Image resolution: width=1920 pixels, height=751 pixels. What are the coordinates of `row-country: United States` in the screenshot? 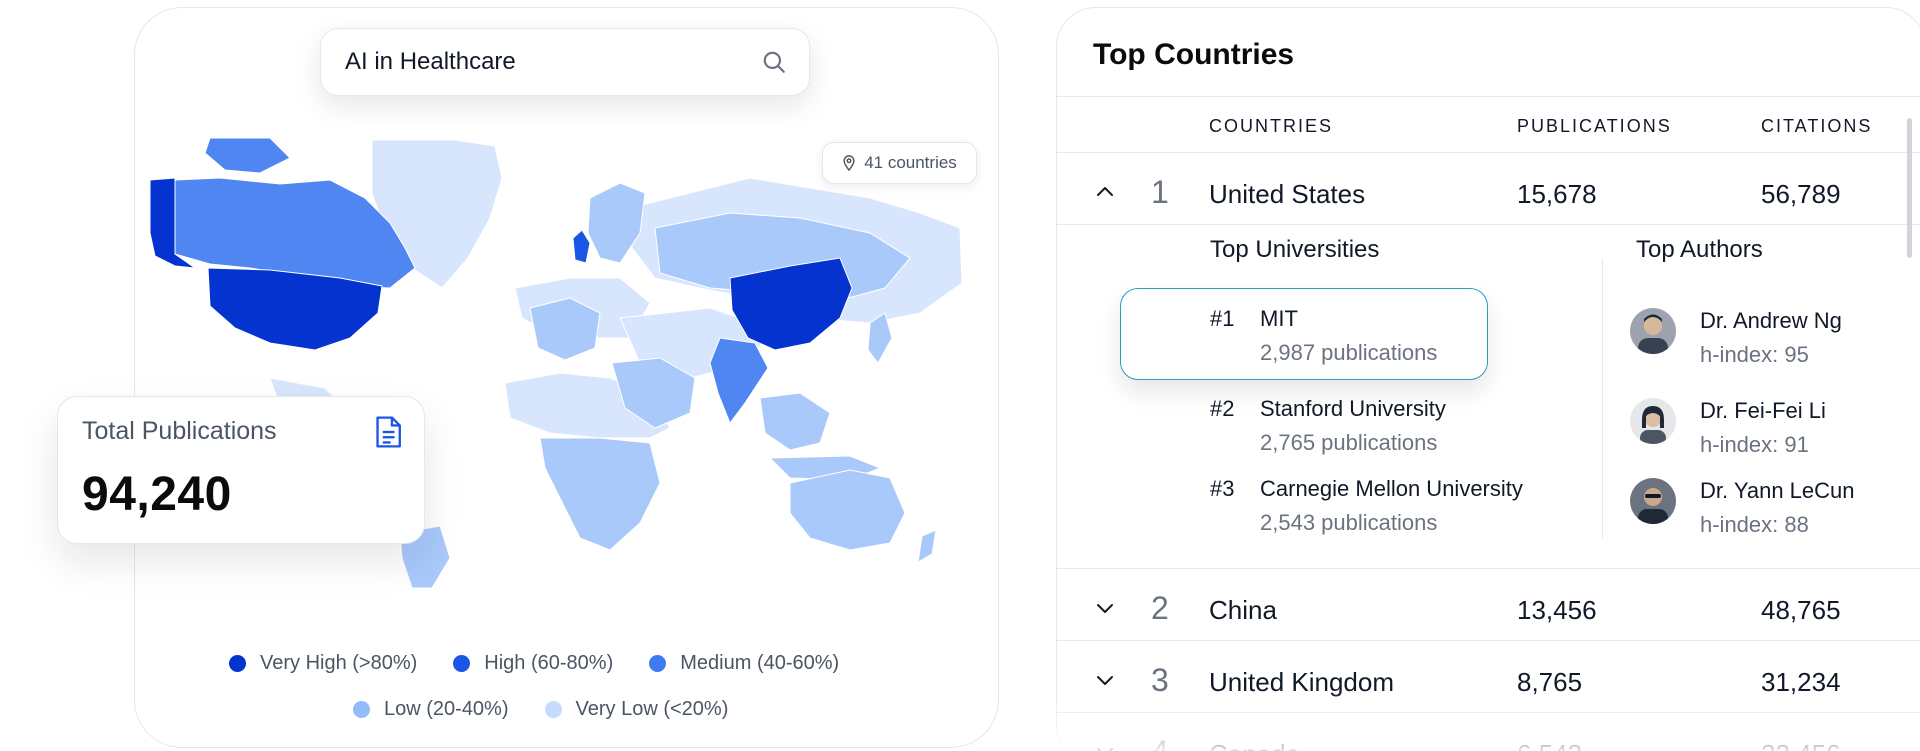 It's located at (1287, 194).